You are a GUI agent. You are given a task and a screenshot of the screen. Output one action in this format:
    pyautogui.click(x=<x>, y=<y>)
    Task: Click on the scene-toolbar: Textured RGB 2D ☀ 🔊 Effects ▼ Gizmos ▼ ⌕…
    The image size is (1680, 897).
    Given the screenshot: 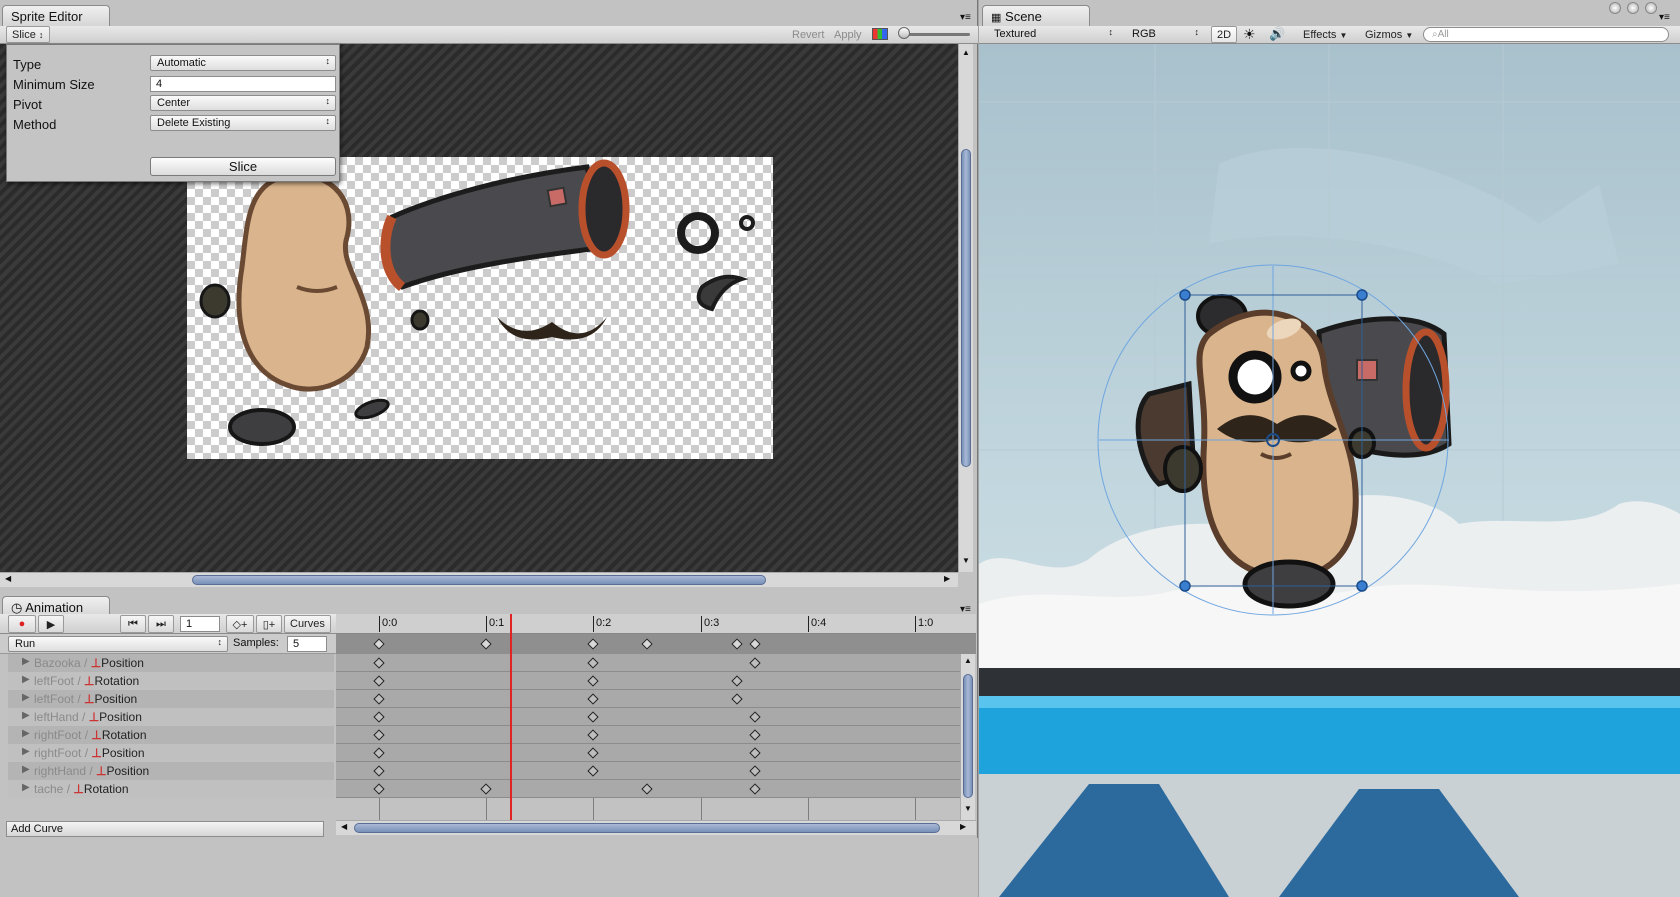 What is the action you would take?
    pyautogui.click(x=1329, y=35)
    